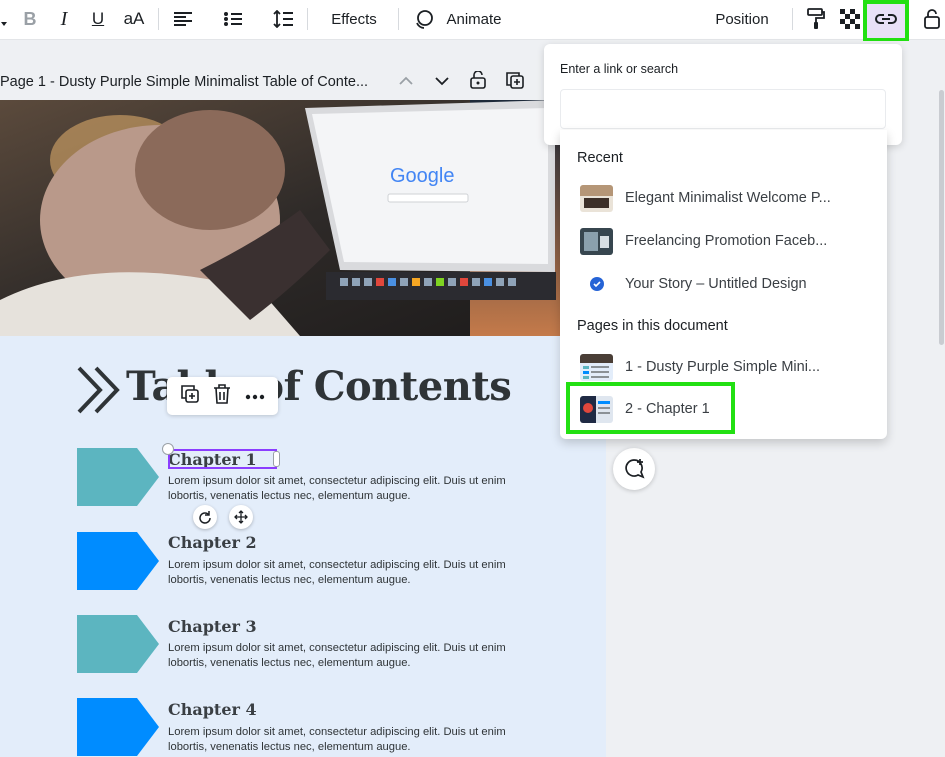 The height and width of the screenshot is (757, 945). I want to click on animate-button: Animate, so click(474, 19).